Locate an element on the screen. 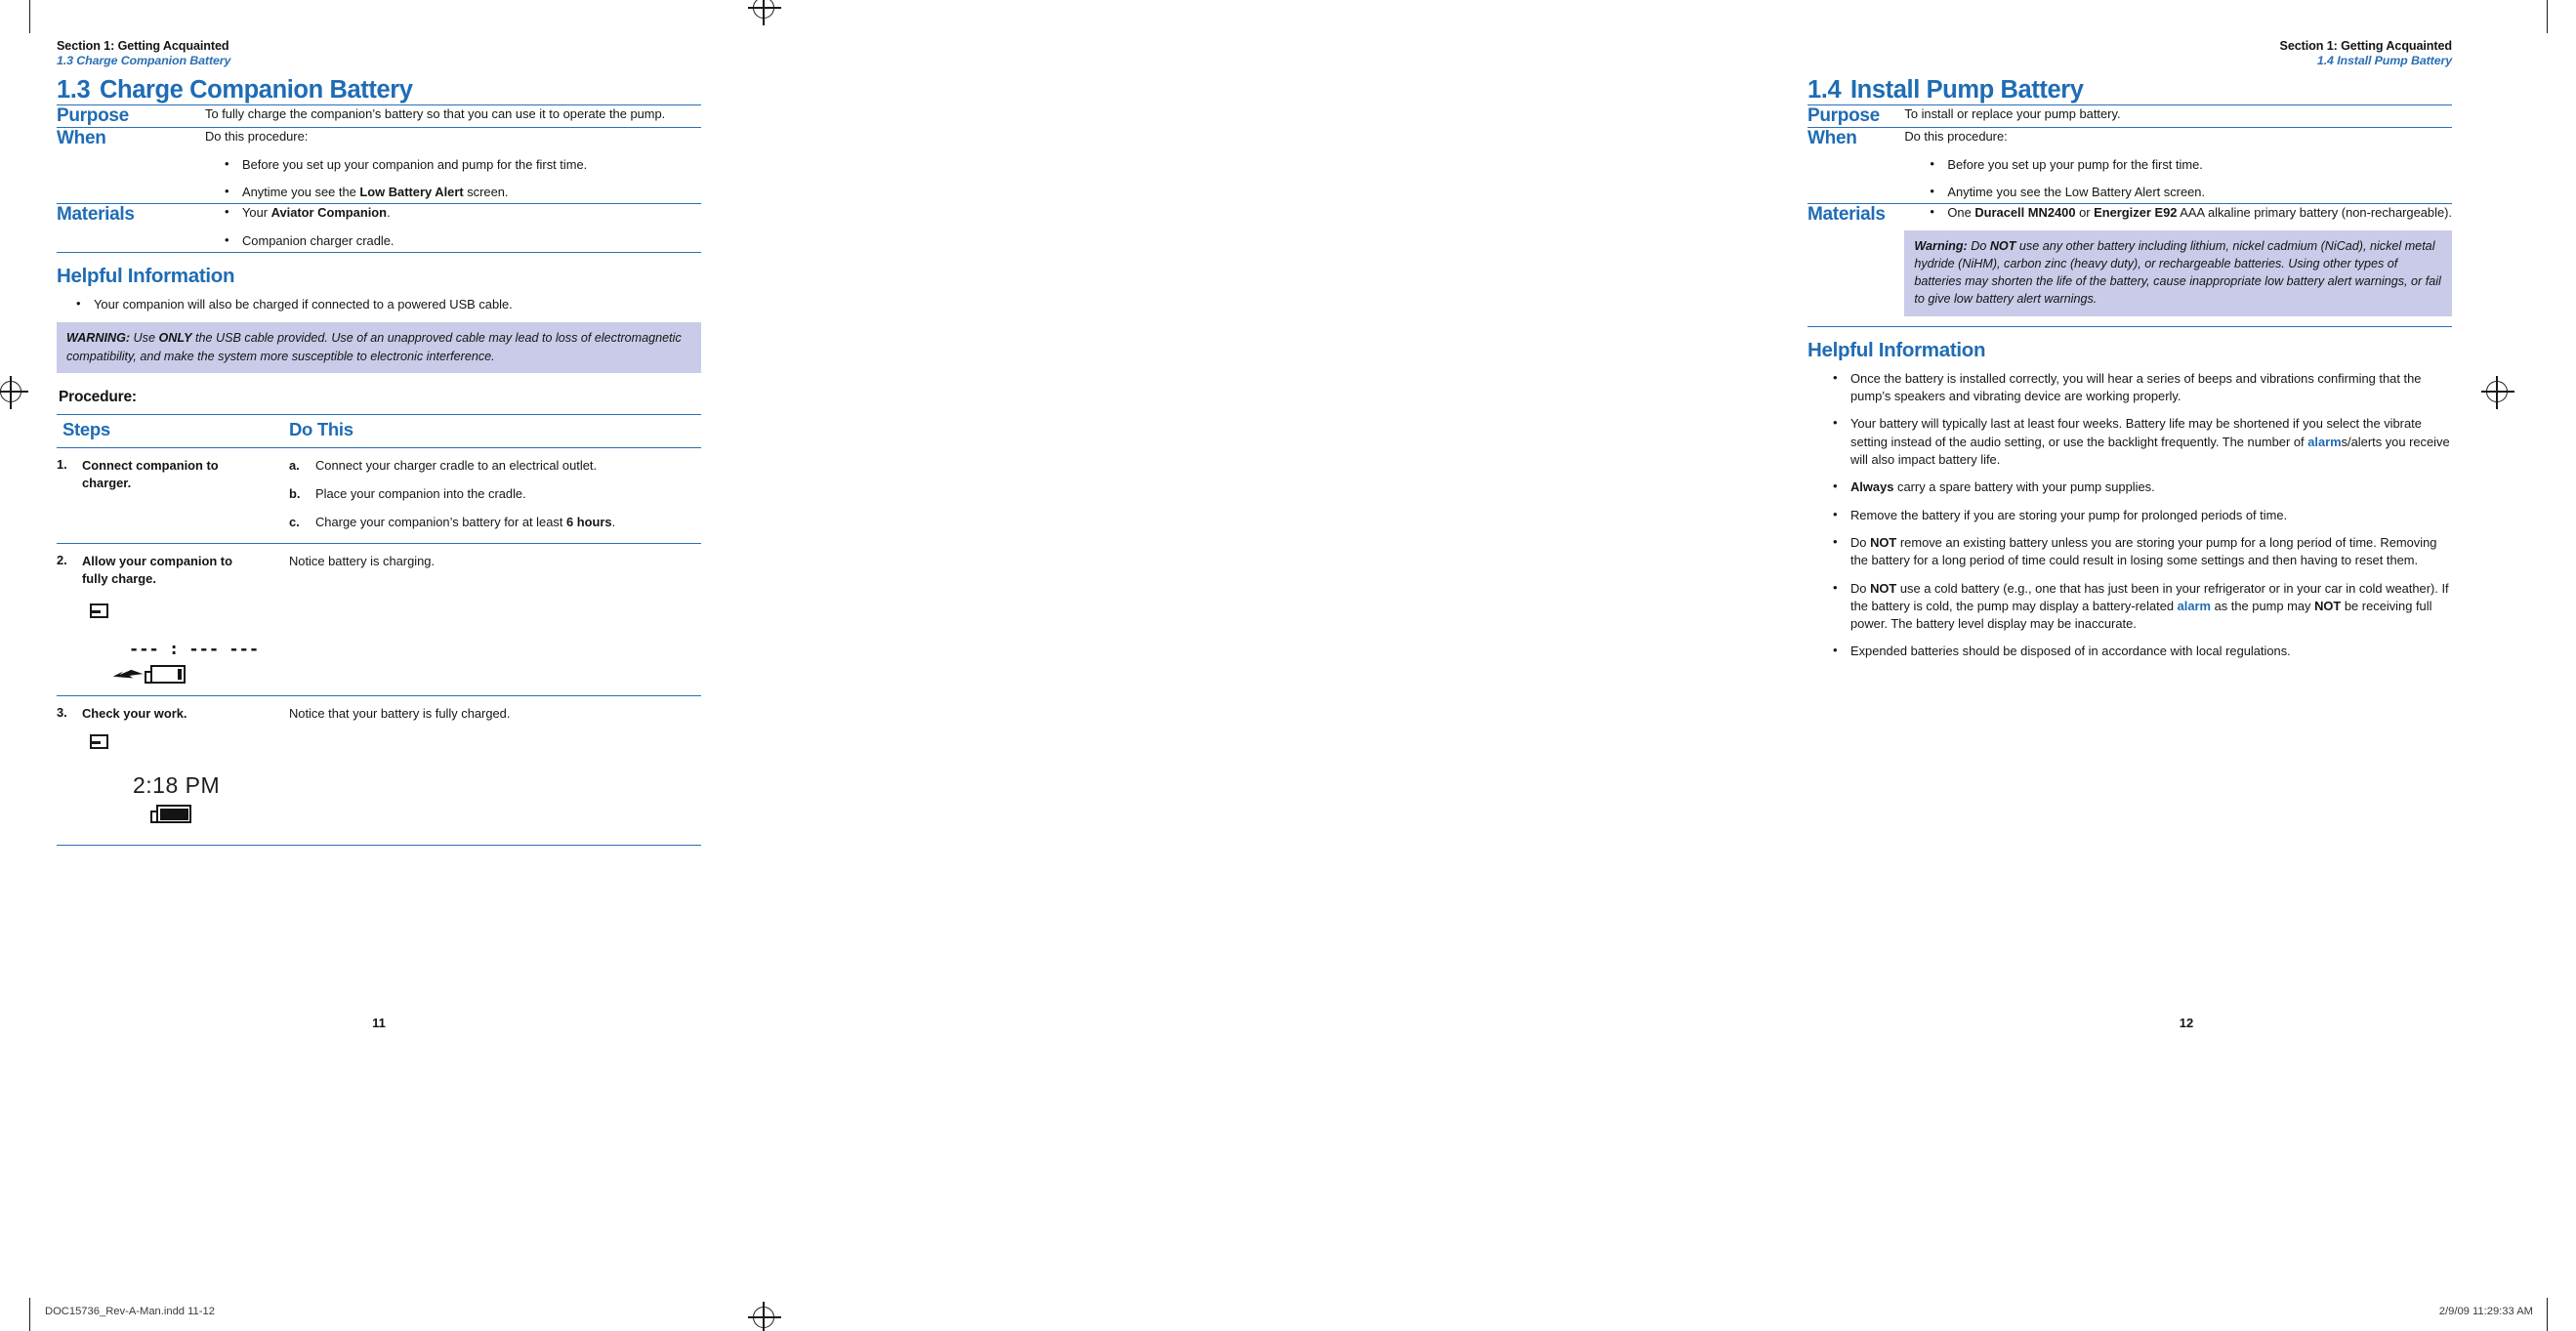  device-screen-charged: 2:18 PM is located at coordinates (179, 779).